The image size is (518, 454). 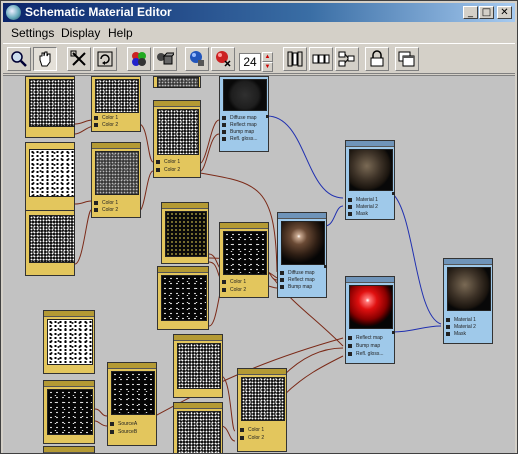 I want to click on pan-button, so click(x=45, y=59).